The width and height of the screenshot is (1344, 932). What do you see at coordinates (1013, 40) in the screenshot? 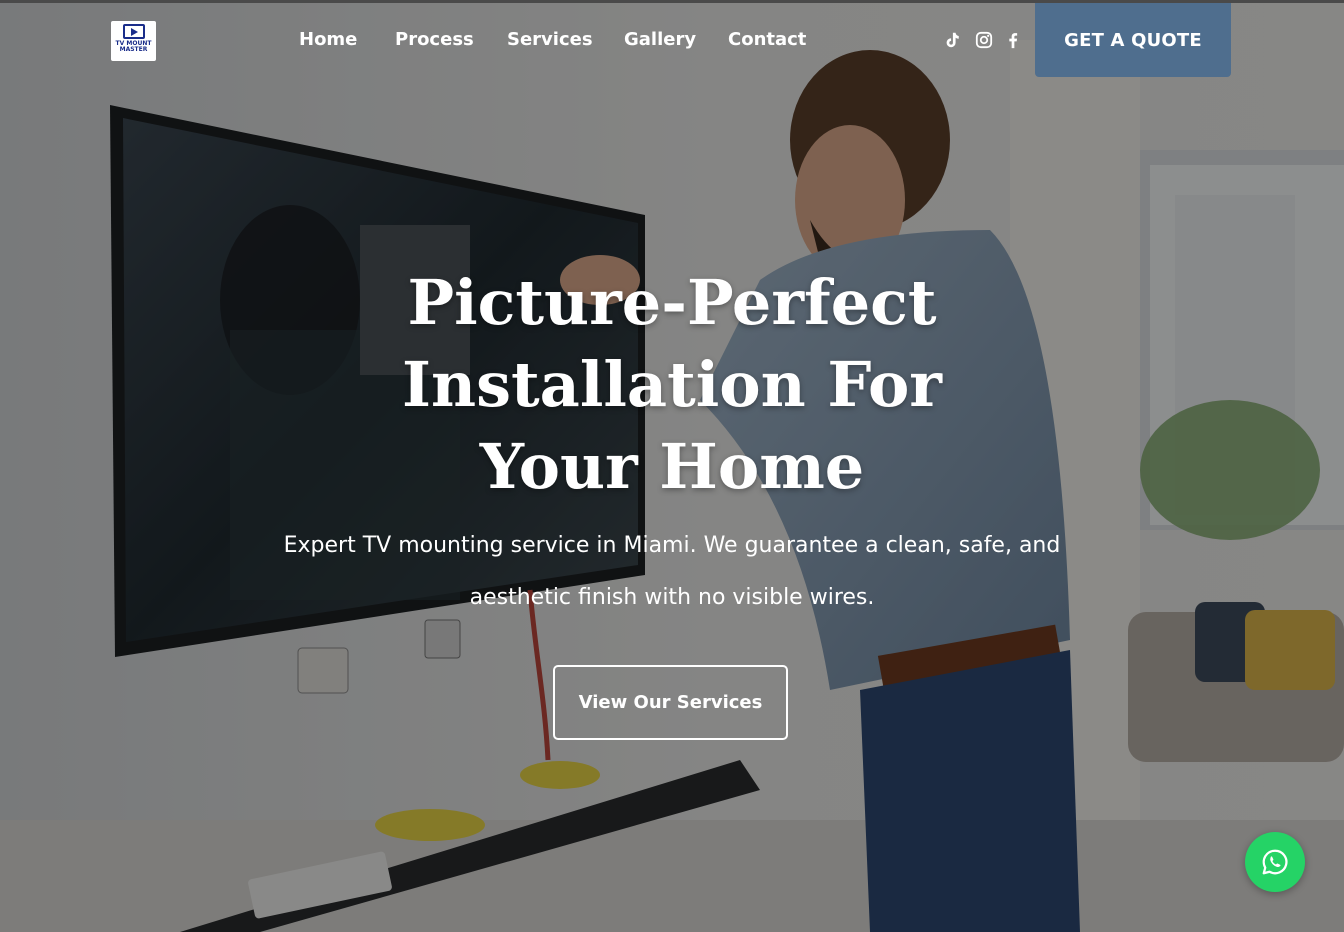
I see `facebook-icon` at bounding box center [1013, 40].